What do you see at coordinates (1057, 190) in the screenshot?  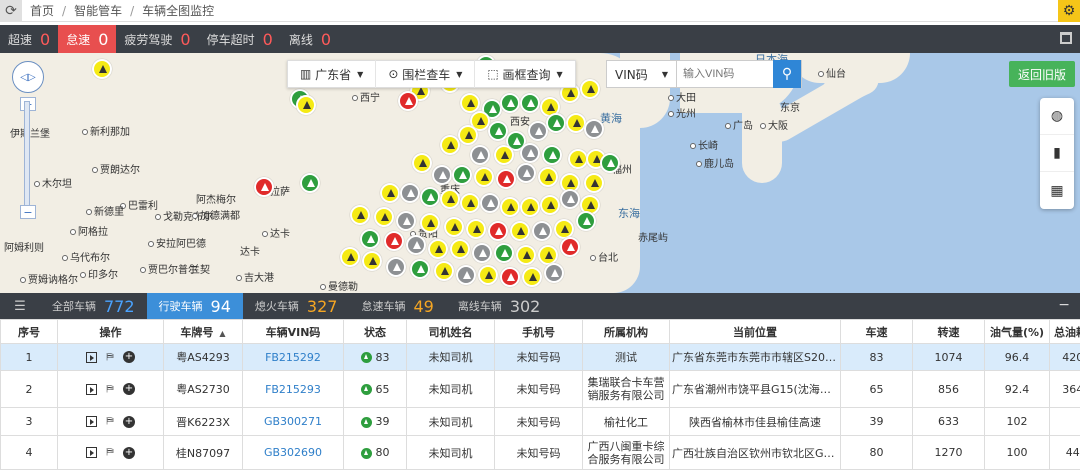 I see `grid-icon: ▦` at bounding box center [1057, 190].